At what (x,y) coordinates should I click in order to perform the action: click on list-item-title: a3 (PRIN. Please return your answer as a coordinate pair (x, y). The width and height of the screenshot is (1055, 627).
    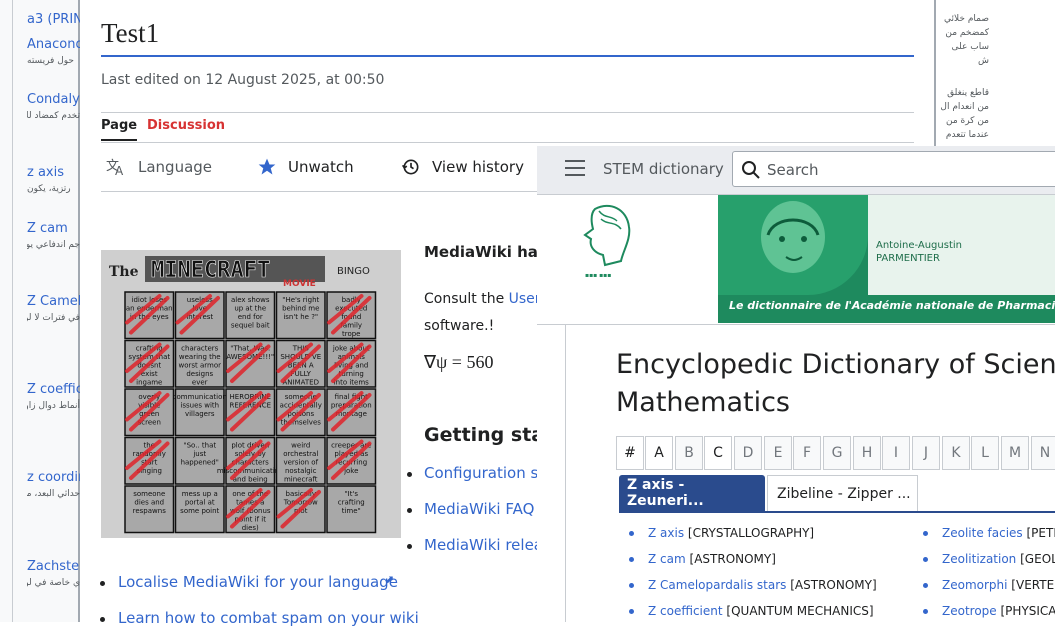
    Looking at the image, I should click on (53, 19).